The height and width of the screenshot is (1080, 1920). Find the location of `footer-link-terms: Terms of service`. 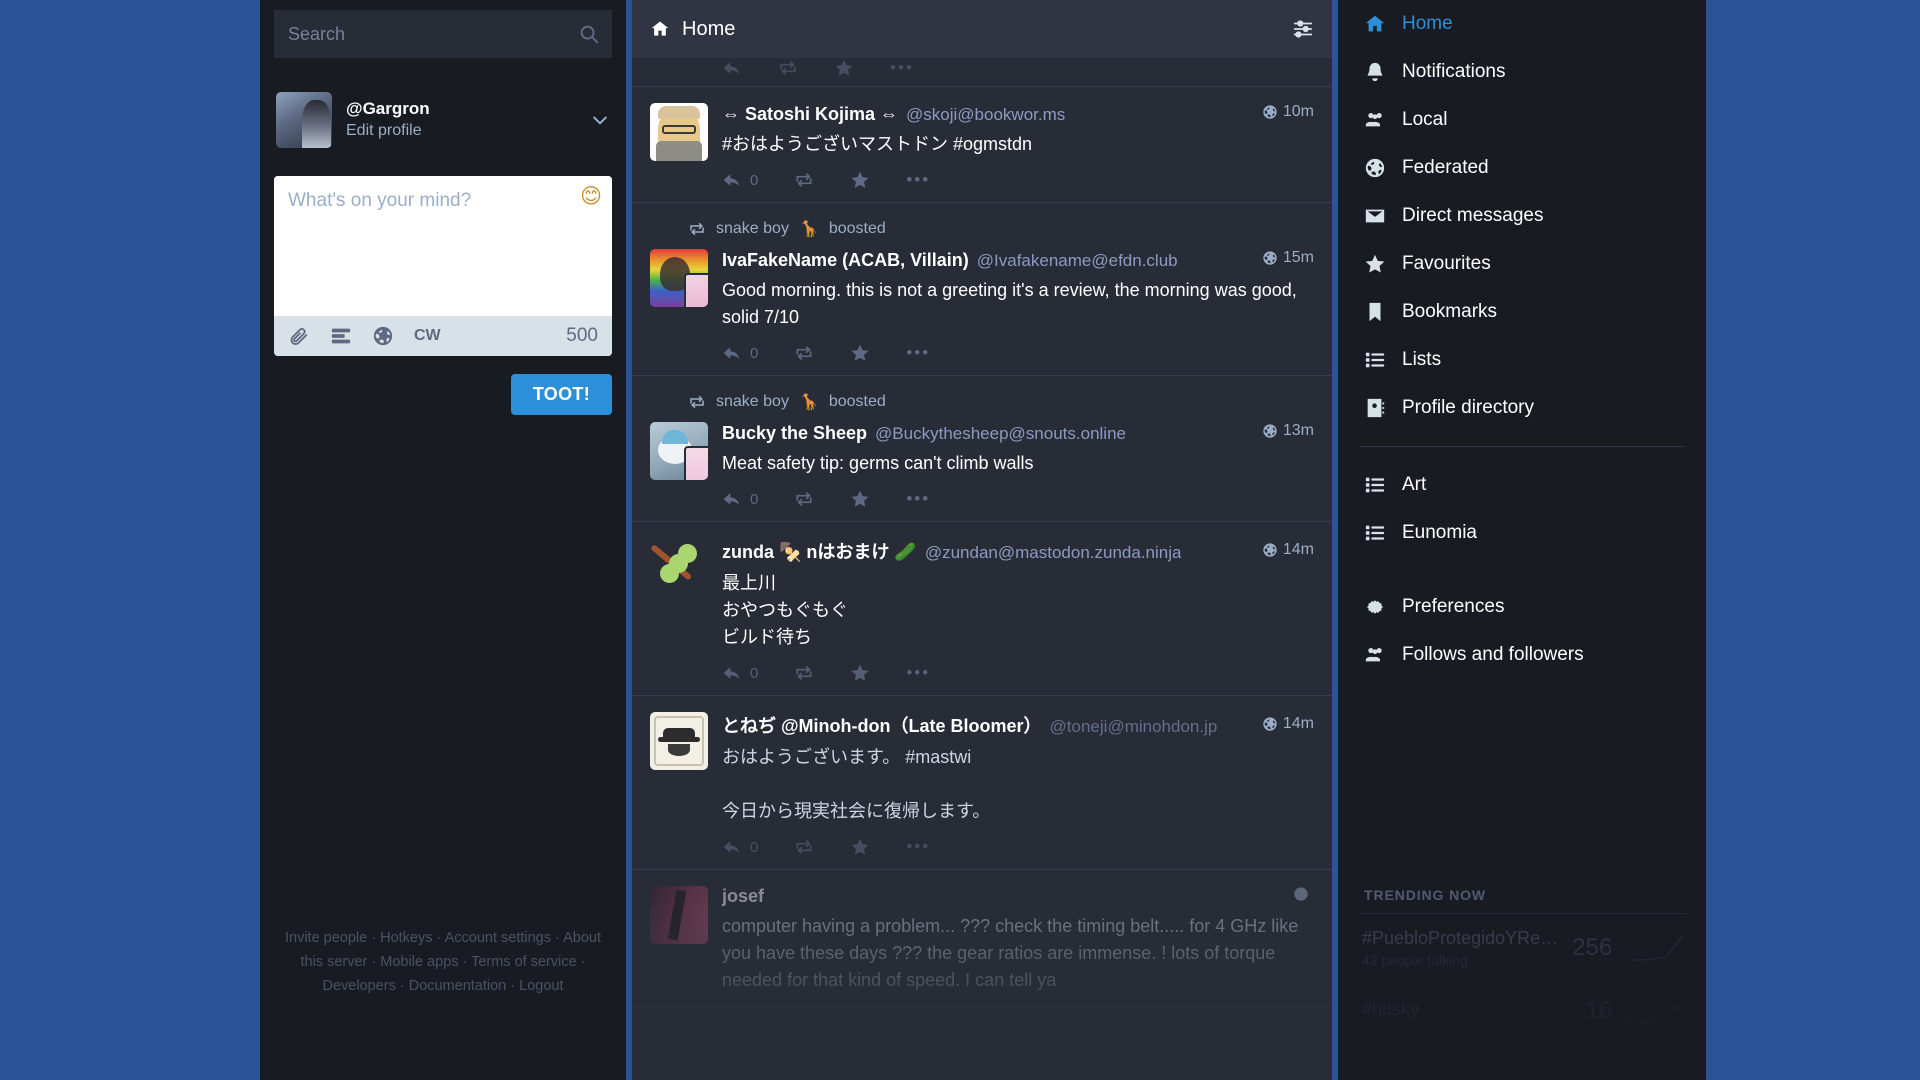

footer-link-terms: Terms of service is located at coordinates (524, 962).